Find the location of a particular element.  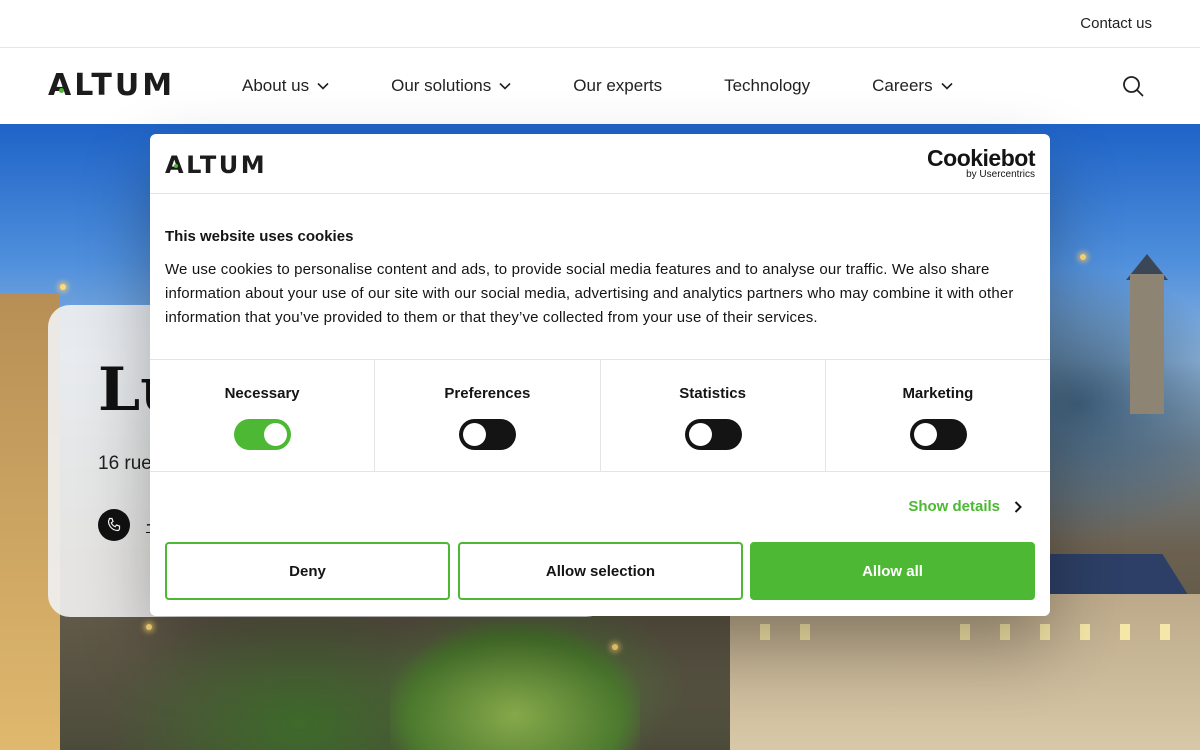

nav-item-about-us: About us is located at coordinates (285, 86).